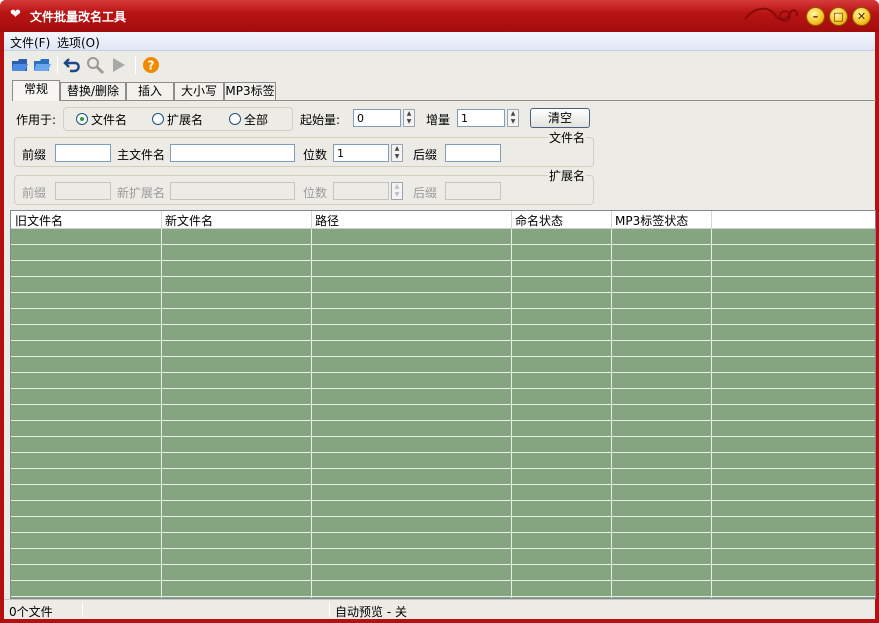 This screenshot has height=623, width=879. I want to click on status-bar: 0个文件 自动预览 - 关, so click(439, 609).